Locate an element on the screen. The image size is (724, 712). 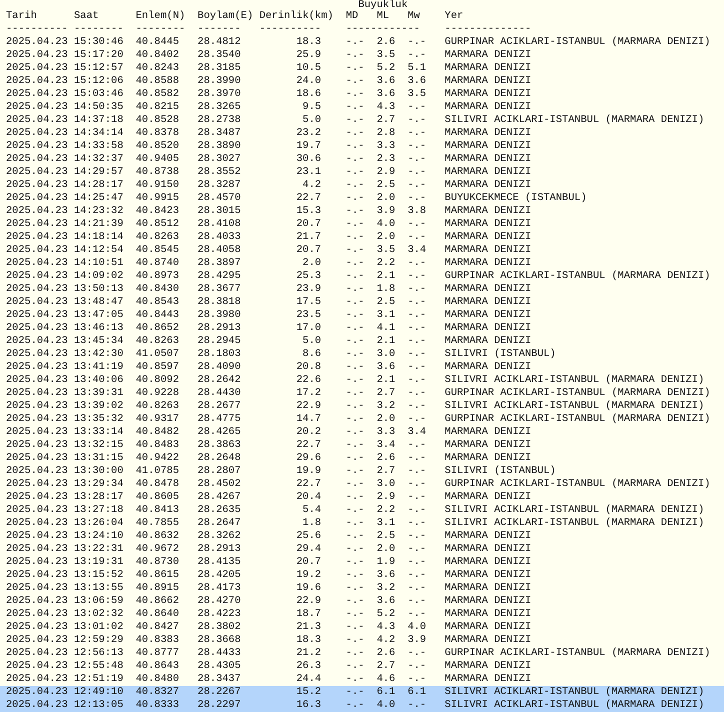
table-row: 2025.04.23 13:46:13 40.8652 28.2913 17.0 -.- 4.1 -.- MARMARA DENIZI is located at coordinates (362, 328).